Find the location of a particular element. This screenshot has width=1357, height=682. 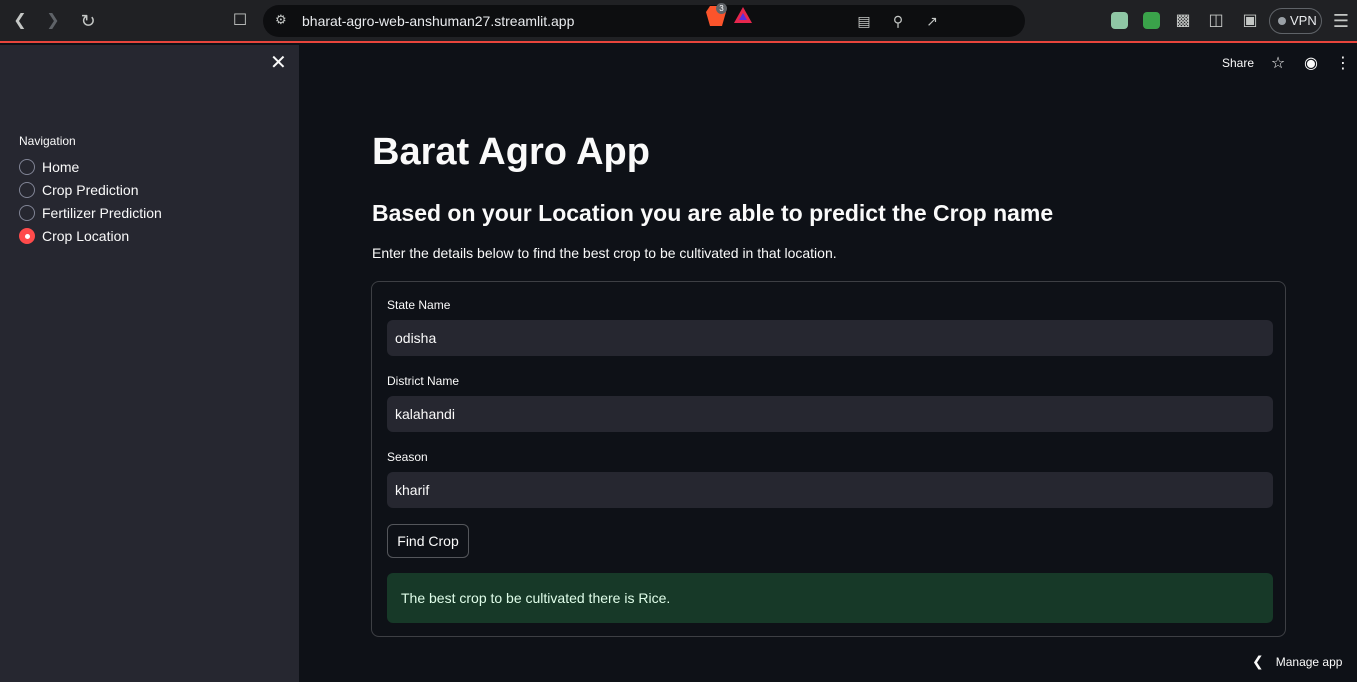

chevron-left-icon: ❮ is located at coordinates (1258, 661).